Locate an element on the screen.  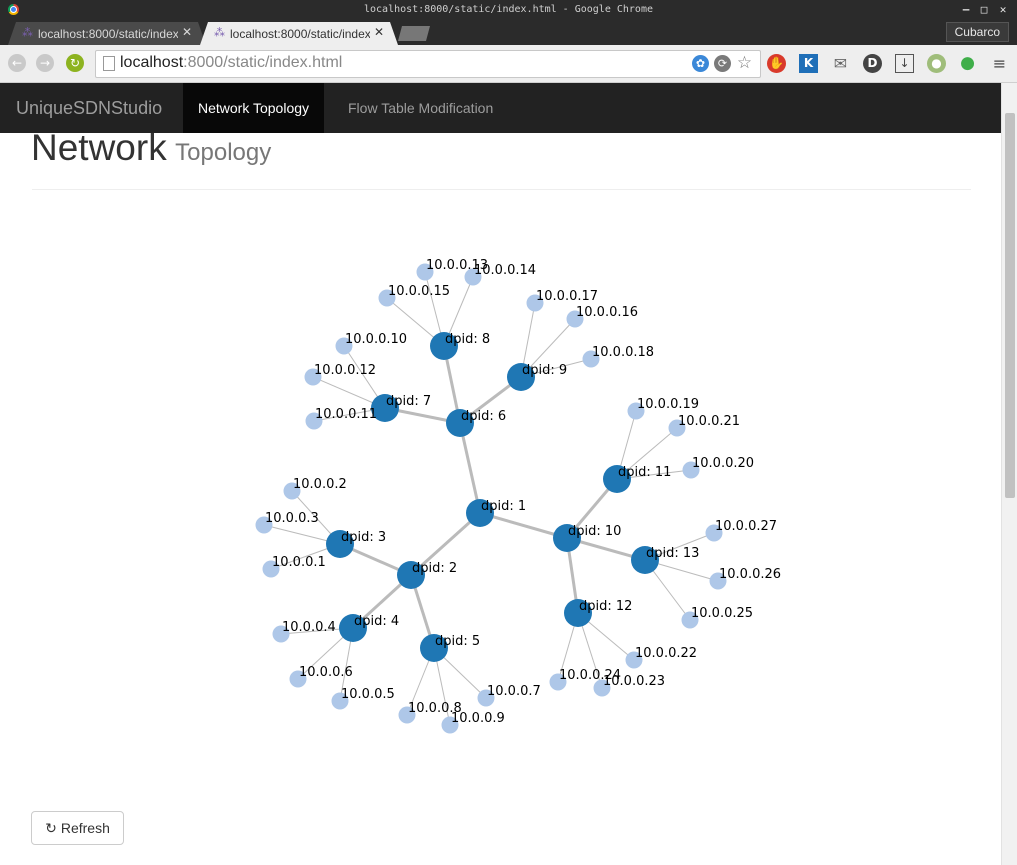
host-label: 10.0.0.14 is located at coordinates (505, 270).